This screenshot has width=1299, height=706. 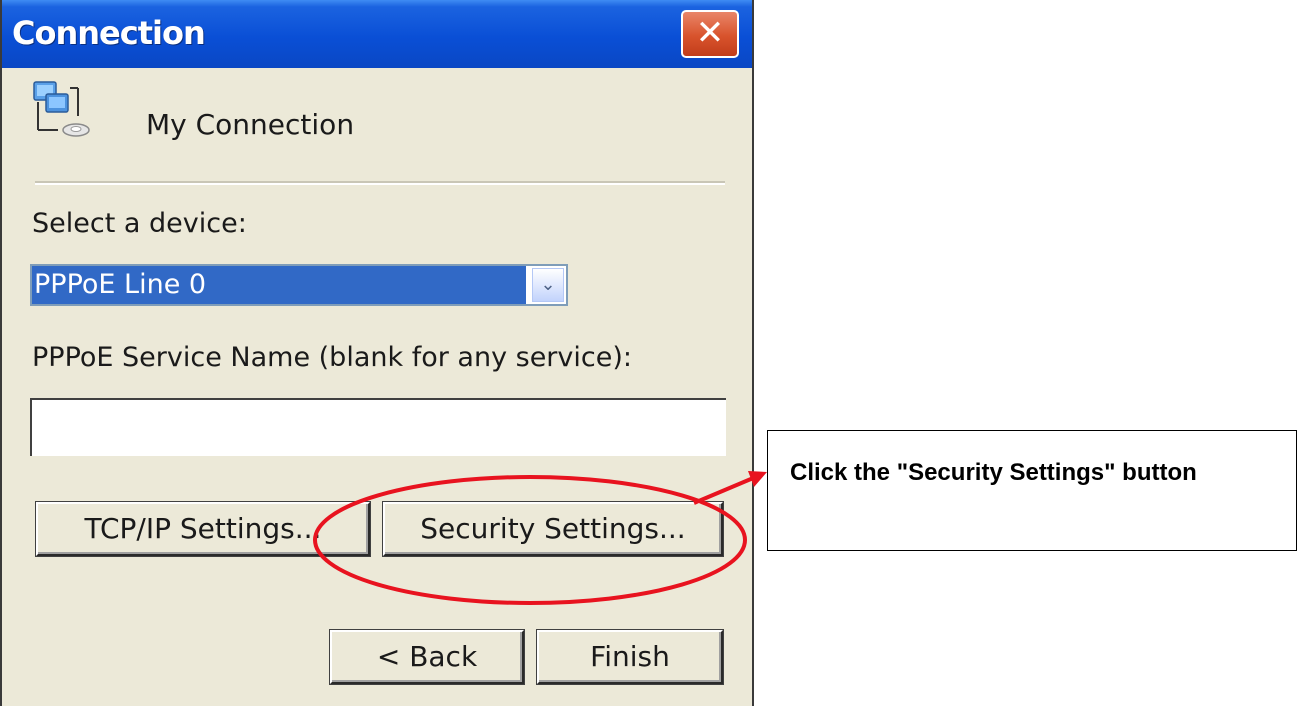 I want to click on service-name-input, so click(x=378, y=427).